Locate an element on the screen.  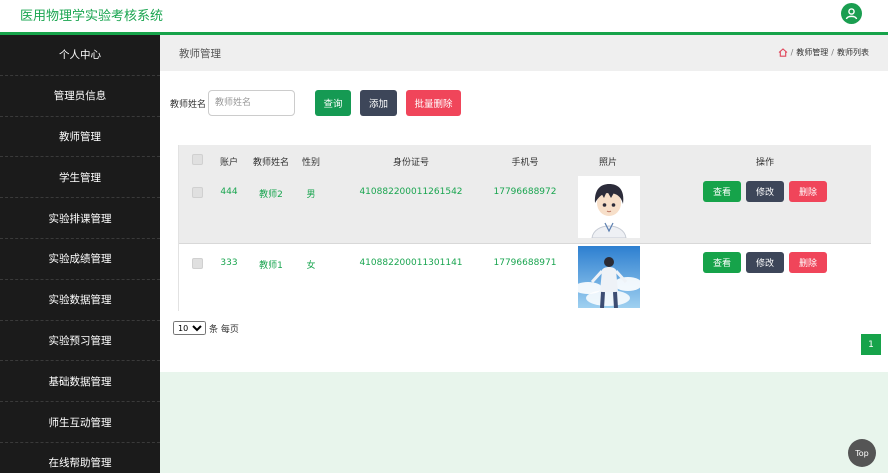
column-header-gender: 性别 is located at coordinates (311, 163).